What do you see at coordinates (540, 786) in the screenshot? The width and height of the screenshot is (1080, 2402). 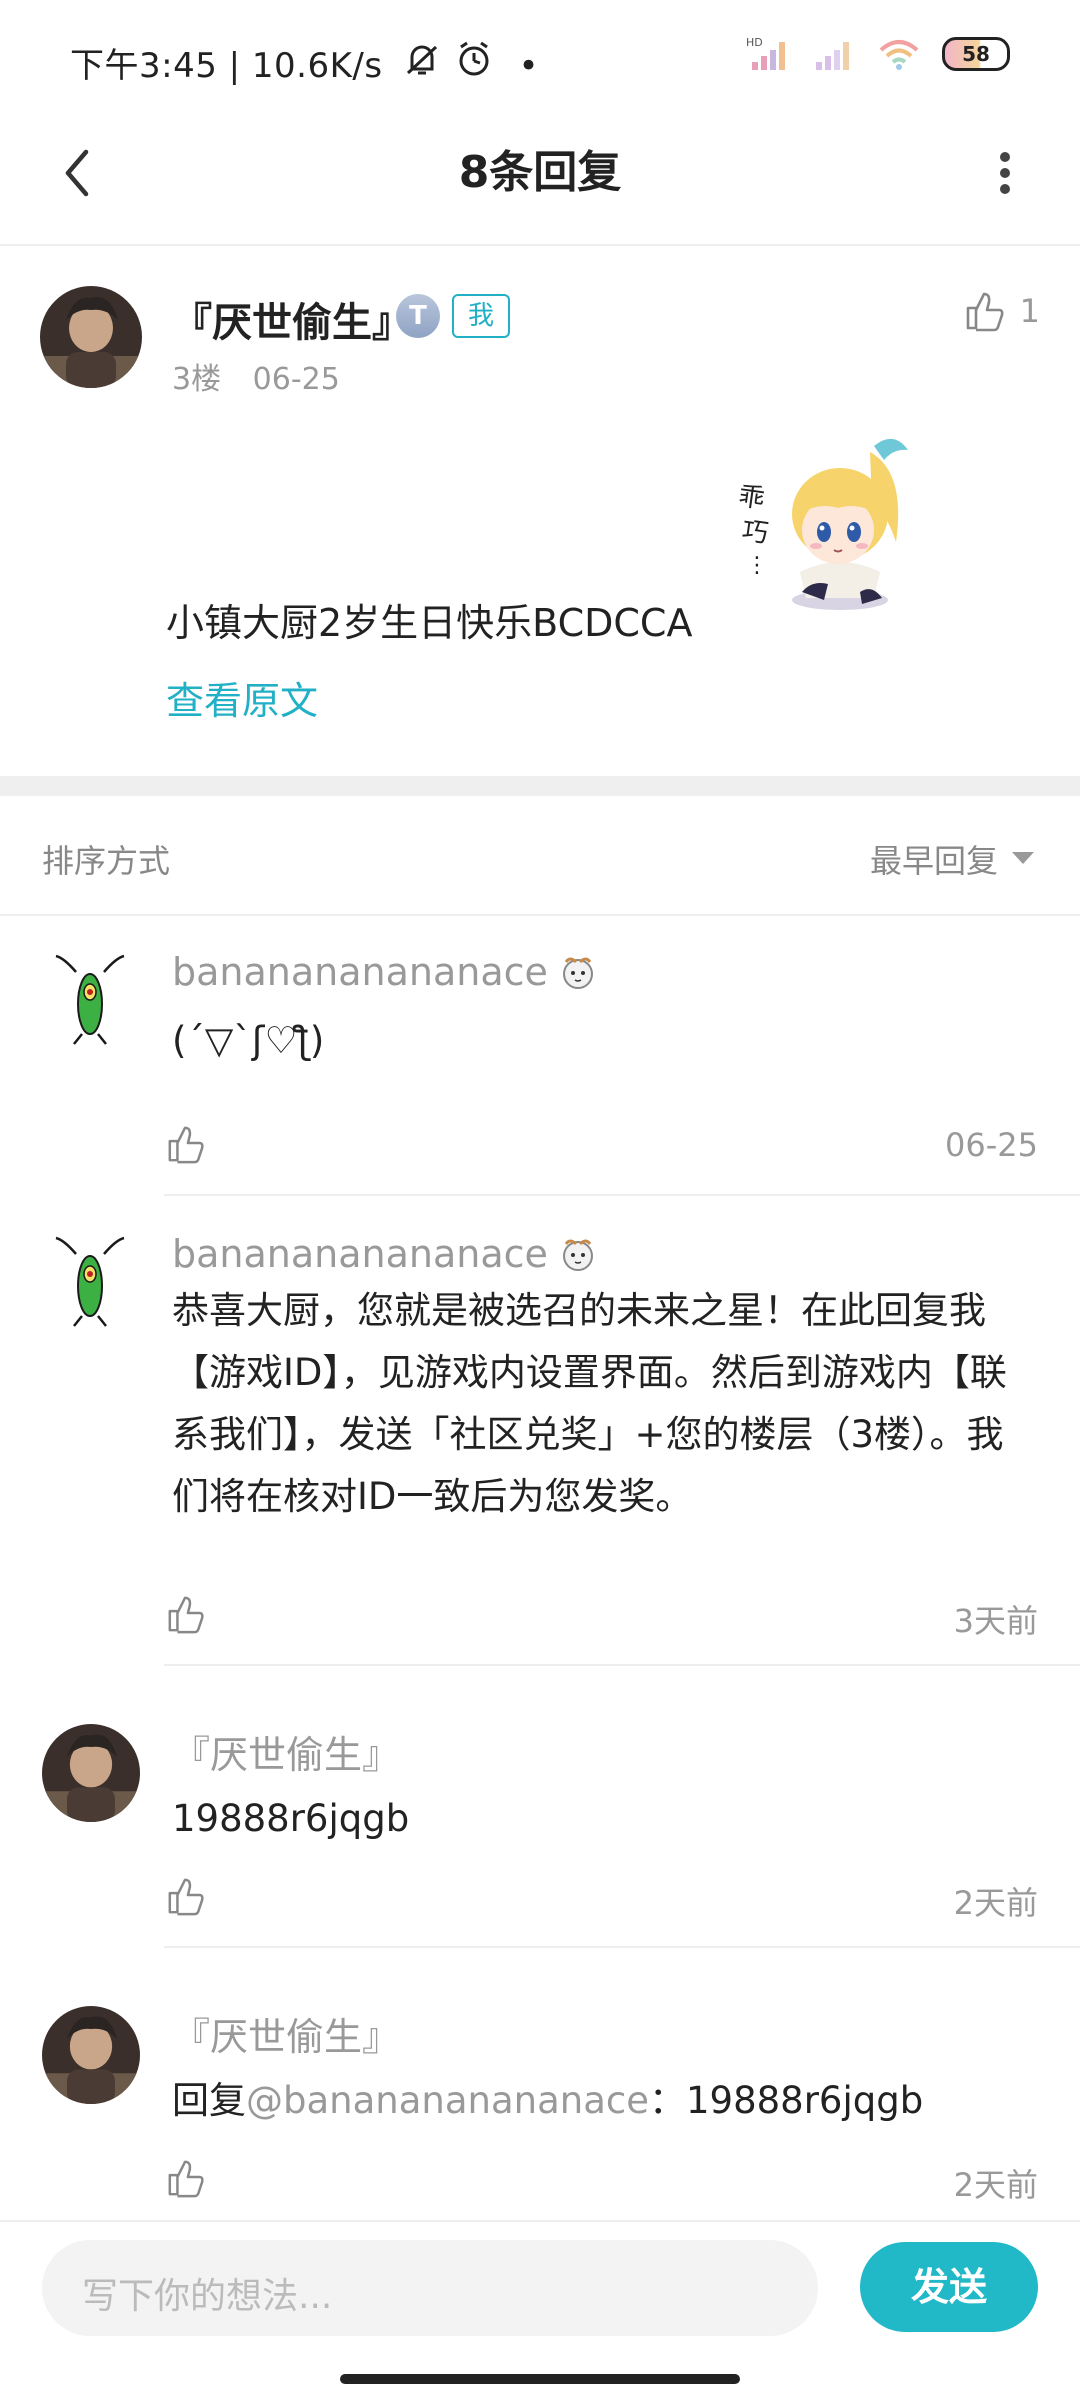 I see `section-divider` at bounding box center [540, 786].